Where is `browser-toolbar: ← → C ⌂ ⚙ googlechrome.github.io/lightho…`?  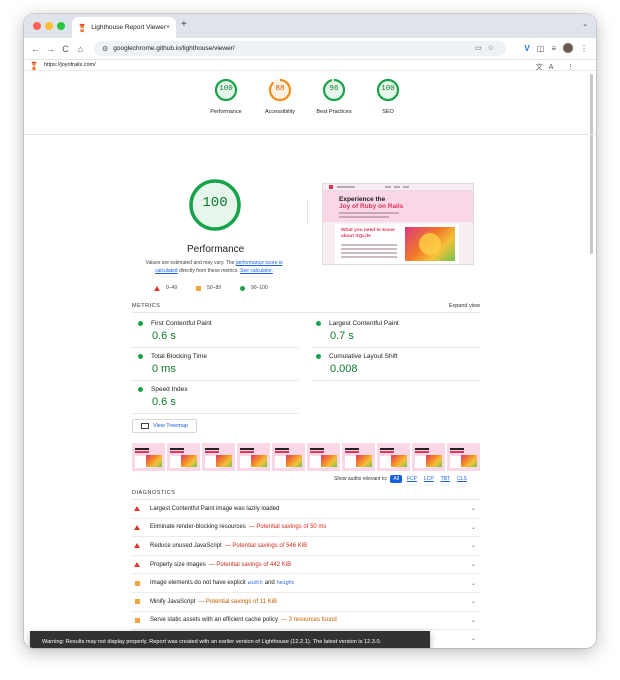 browser-toolbar: ← → C ⌂ ⚙ googlechrome.github.io/lightho… is located at coordinates (310, 48).